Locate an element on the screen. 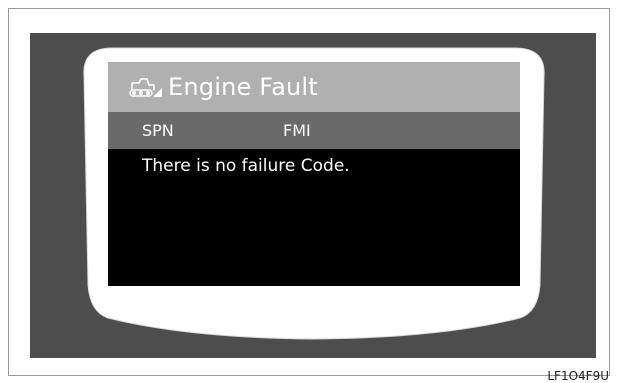 Image resolution: width=619 pixels, height=383 pixels. title-bar: Engine Fault is located at coordinates (314, 87).